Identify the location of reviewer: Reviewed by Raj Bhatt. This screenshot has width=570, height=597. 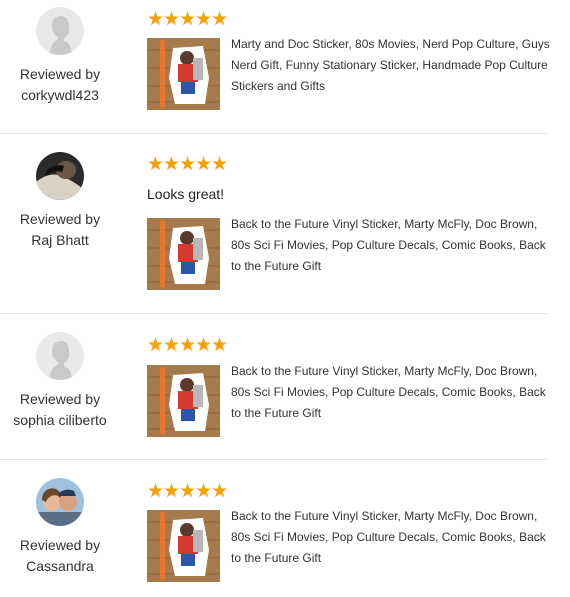
(60, 201).